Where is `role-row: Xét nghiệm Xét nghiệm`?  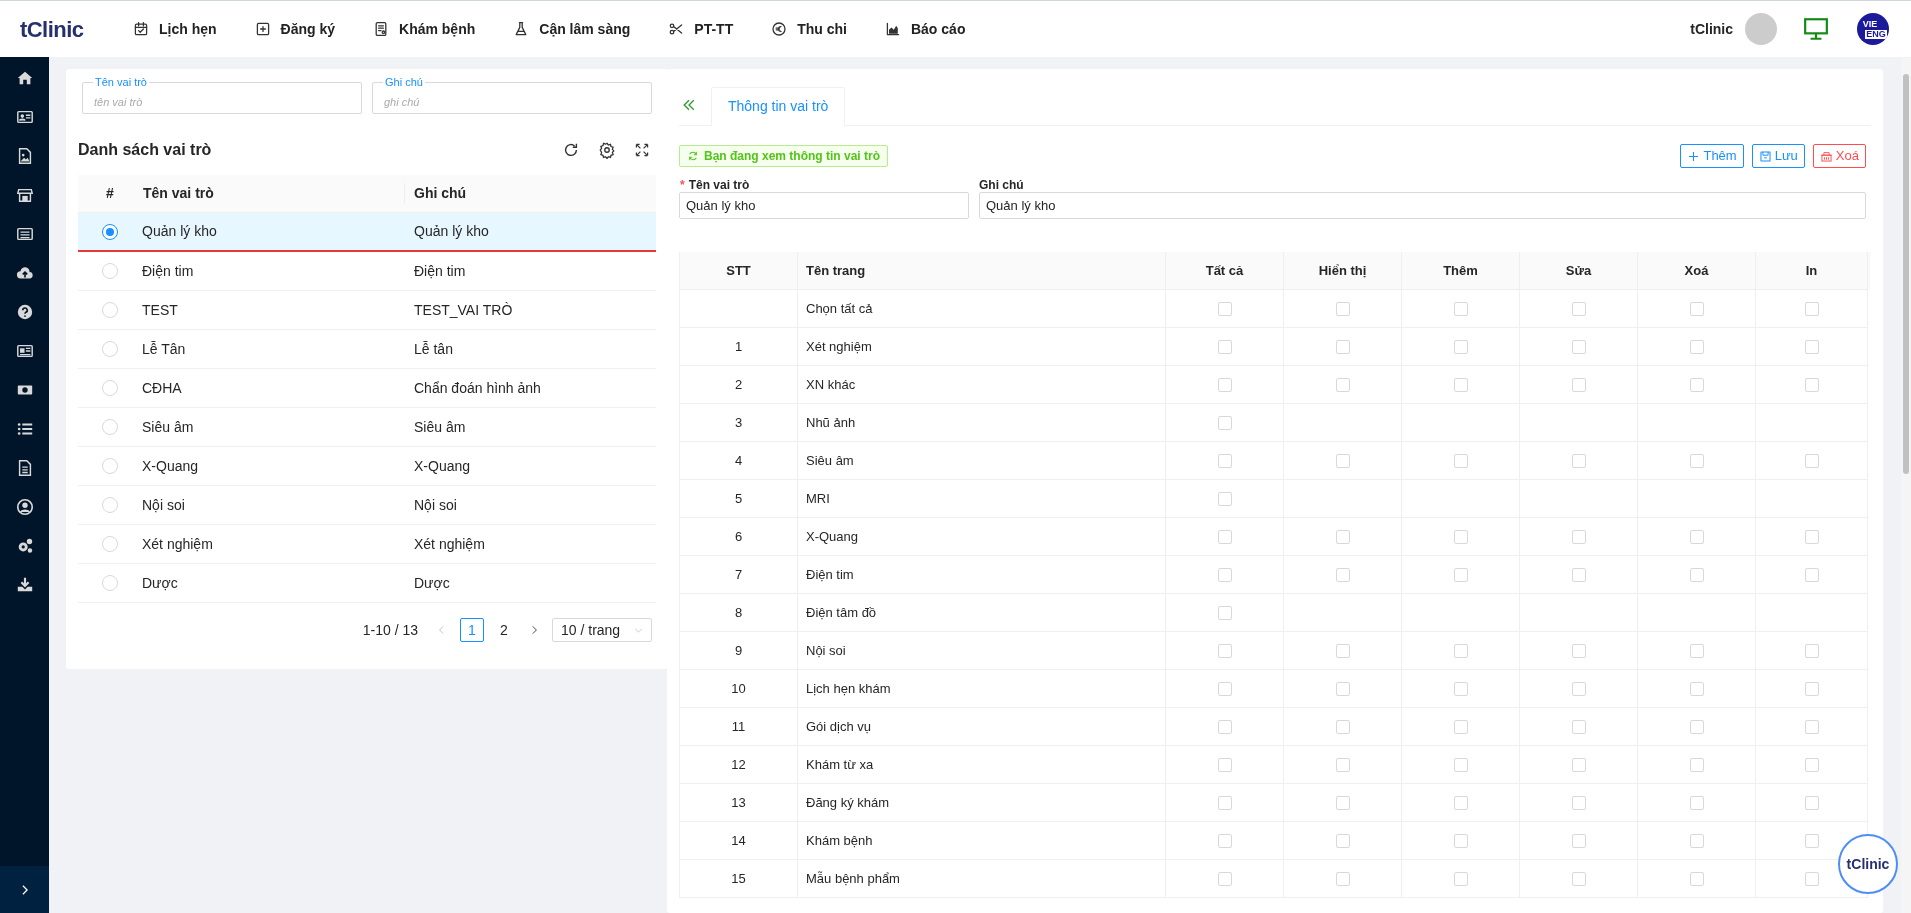
role-row: Xét nghiệm Xét nghiệm is located at coordinates (367, 544).